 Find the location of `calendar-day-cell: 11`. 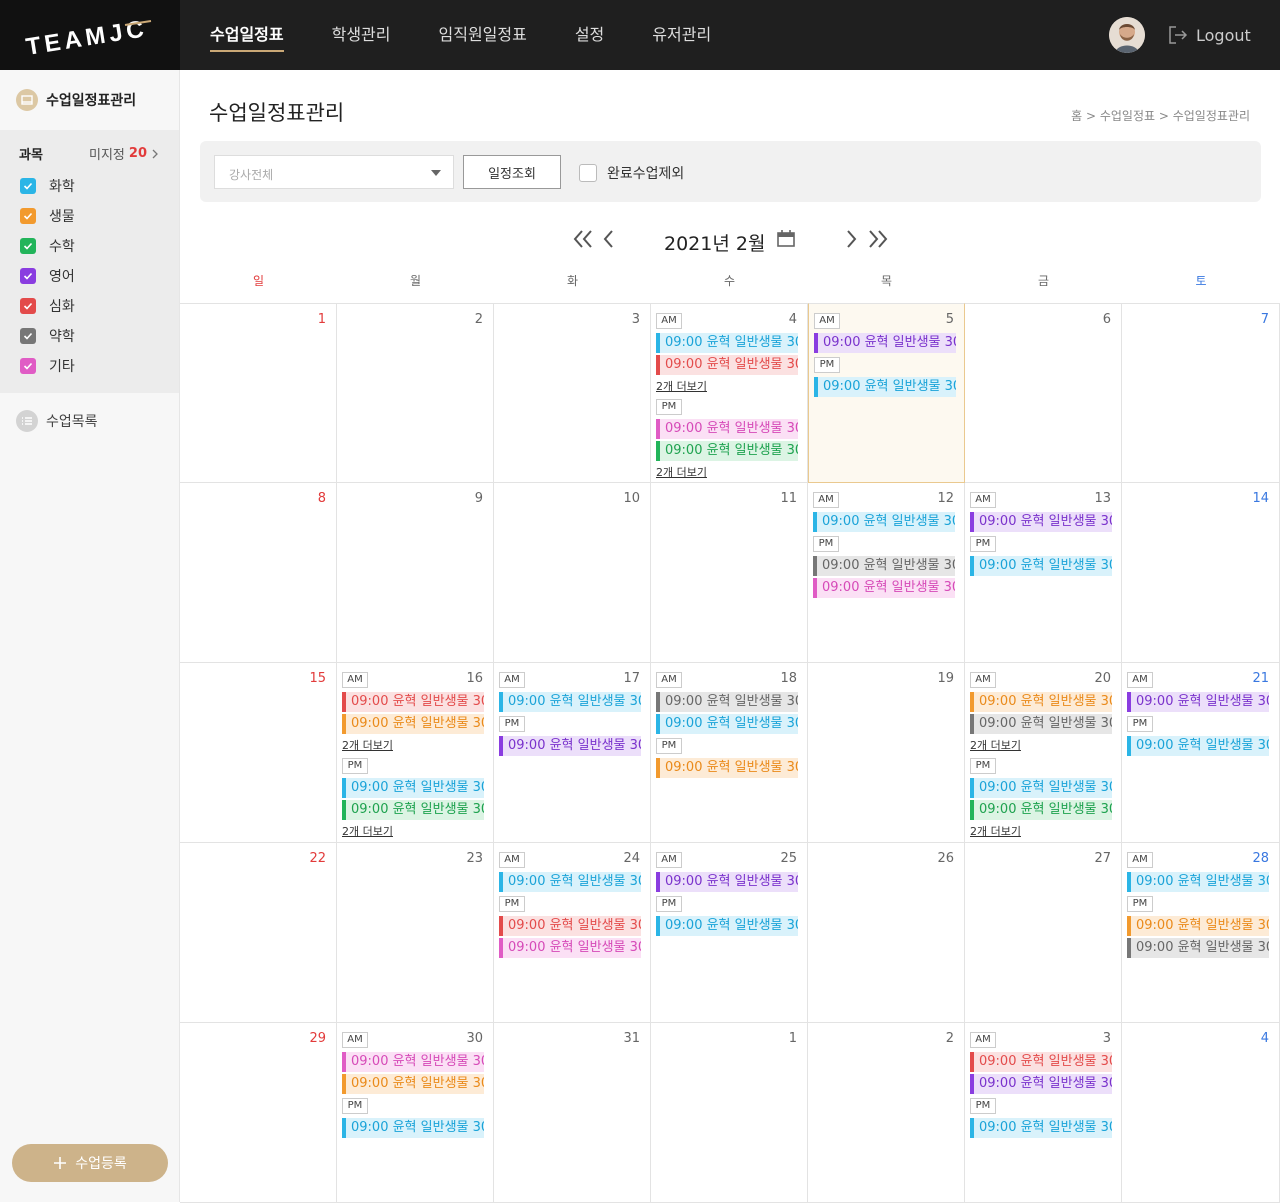

calendar-day-cell: 11 is located at coordinates (729, 573).